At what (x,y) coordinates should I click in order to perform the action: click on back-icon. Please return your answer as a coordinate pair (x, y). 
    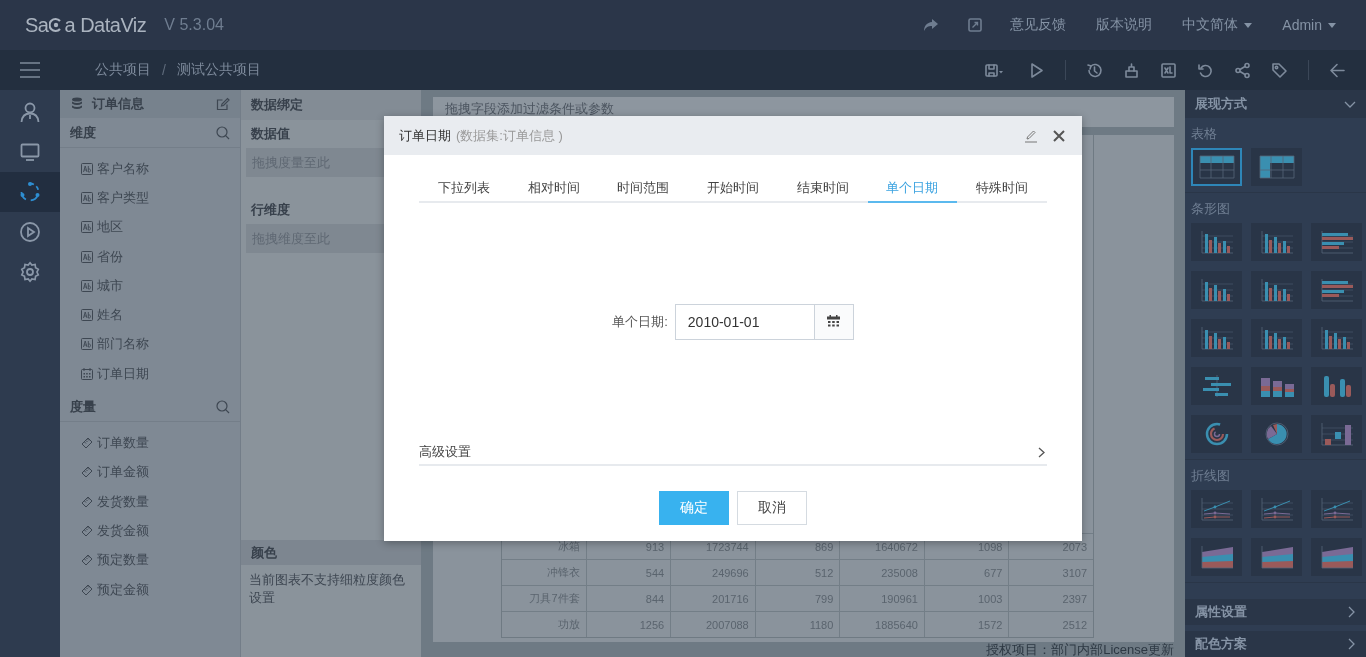
    Looking at the image, I should click on (1337, 70).